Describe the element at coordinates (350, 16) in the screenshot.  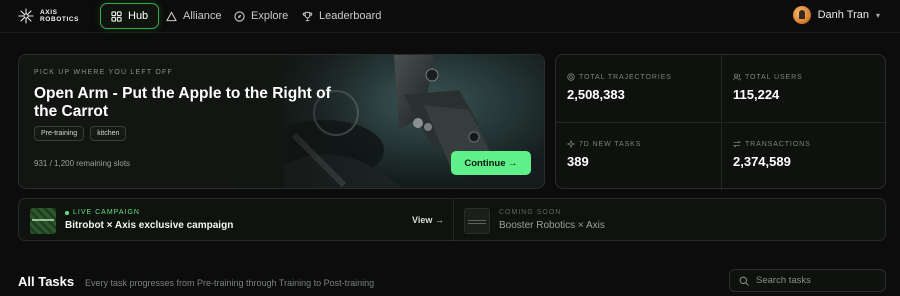
I see `nav-leaderboard-label: Leaderboard` at that location.